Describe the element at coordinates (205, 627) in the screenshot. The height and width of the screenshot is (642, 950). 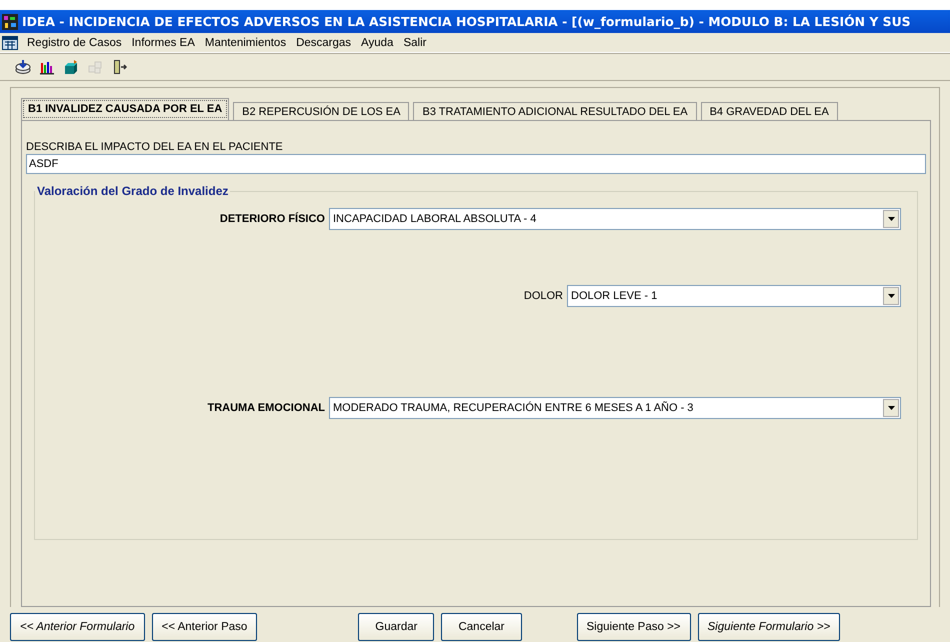
I see `nav-button: << Anterior Paso` at that location.